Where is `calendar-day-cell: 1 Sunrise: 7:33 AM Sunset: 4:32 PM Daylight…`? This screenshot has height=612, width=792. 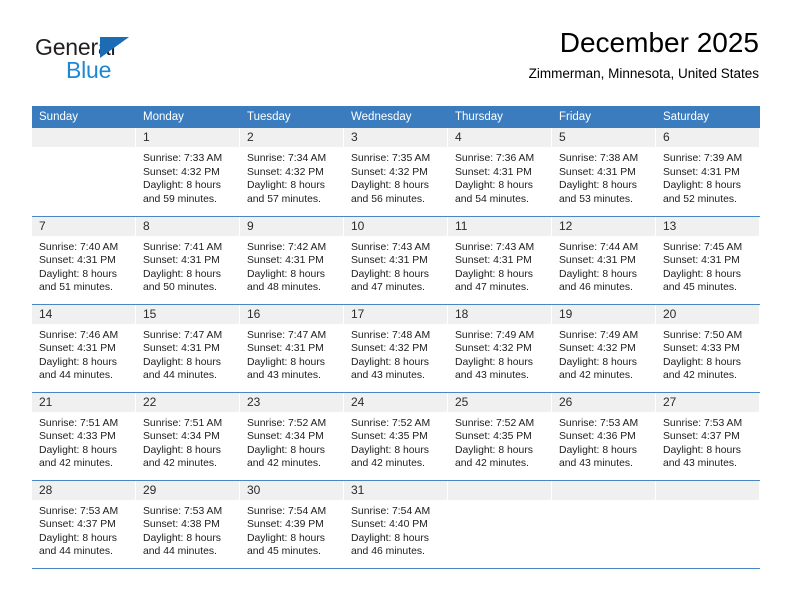 calendar-day-cell: 1 Sunrise: 7:33 AM Sunset: 4:32 PM Daylight… is located at coordinates (188, 172).